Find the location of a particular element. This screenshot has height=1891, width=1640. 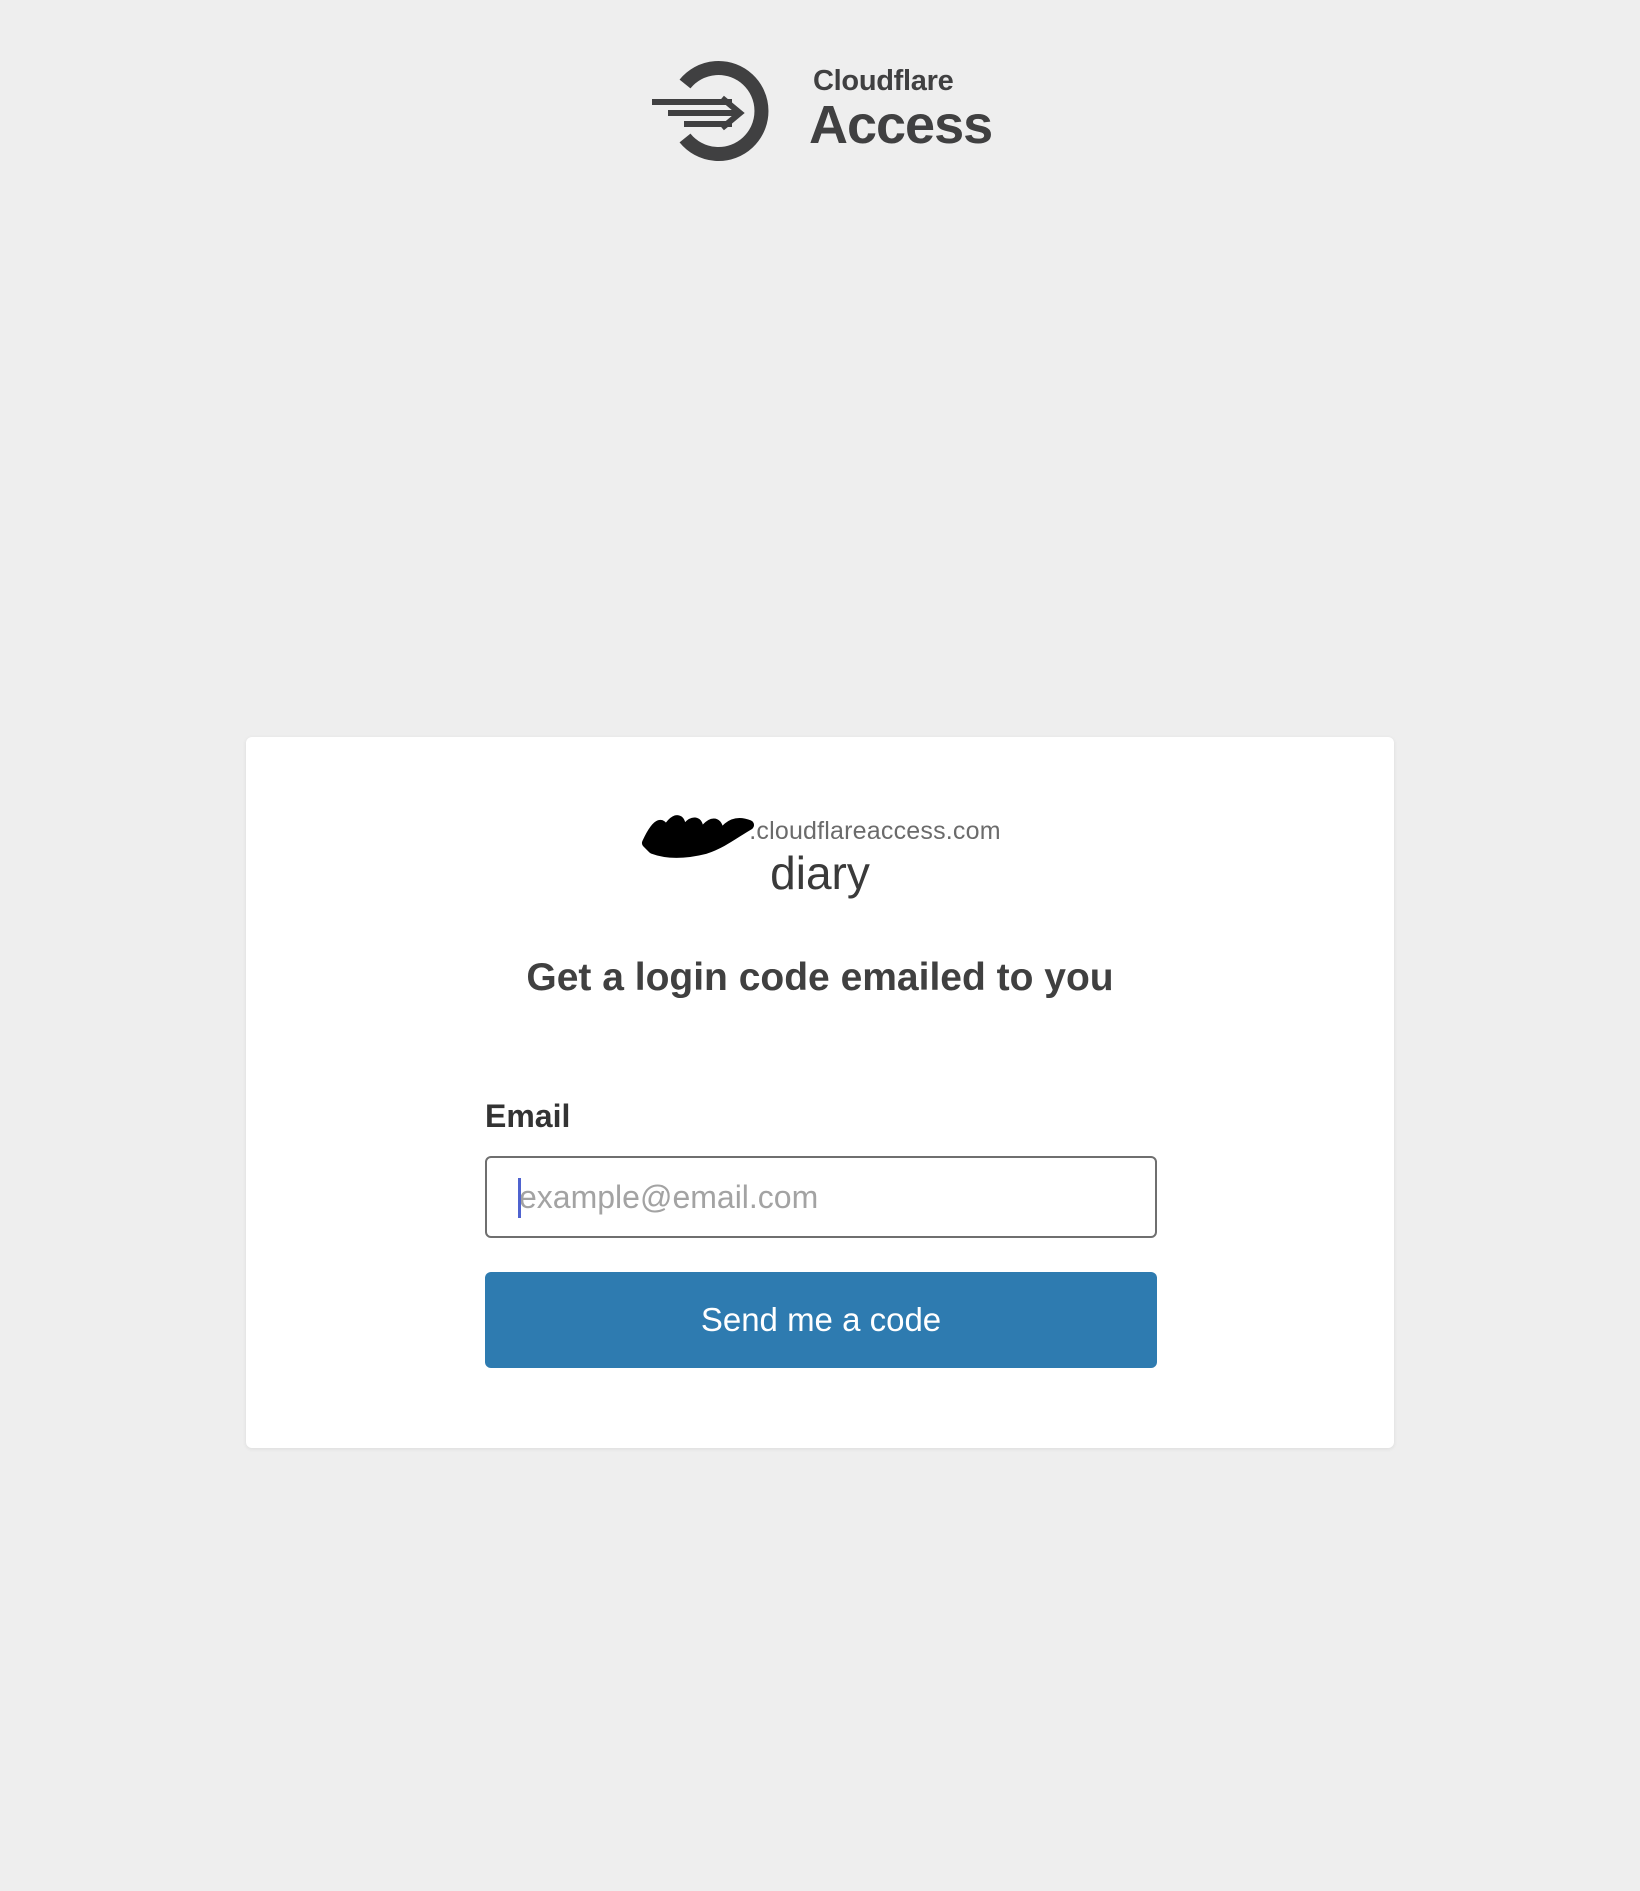

logo-text-cloudflare: Cloudflare is located at coordinates (883, 81).